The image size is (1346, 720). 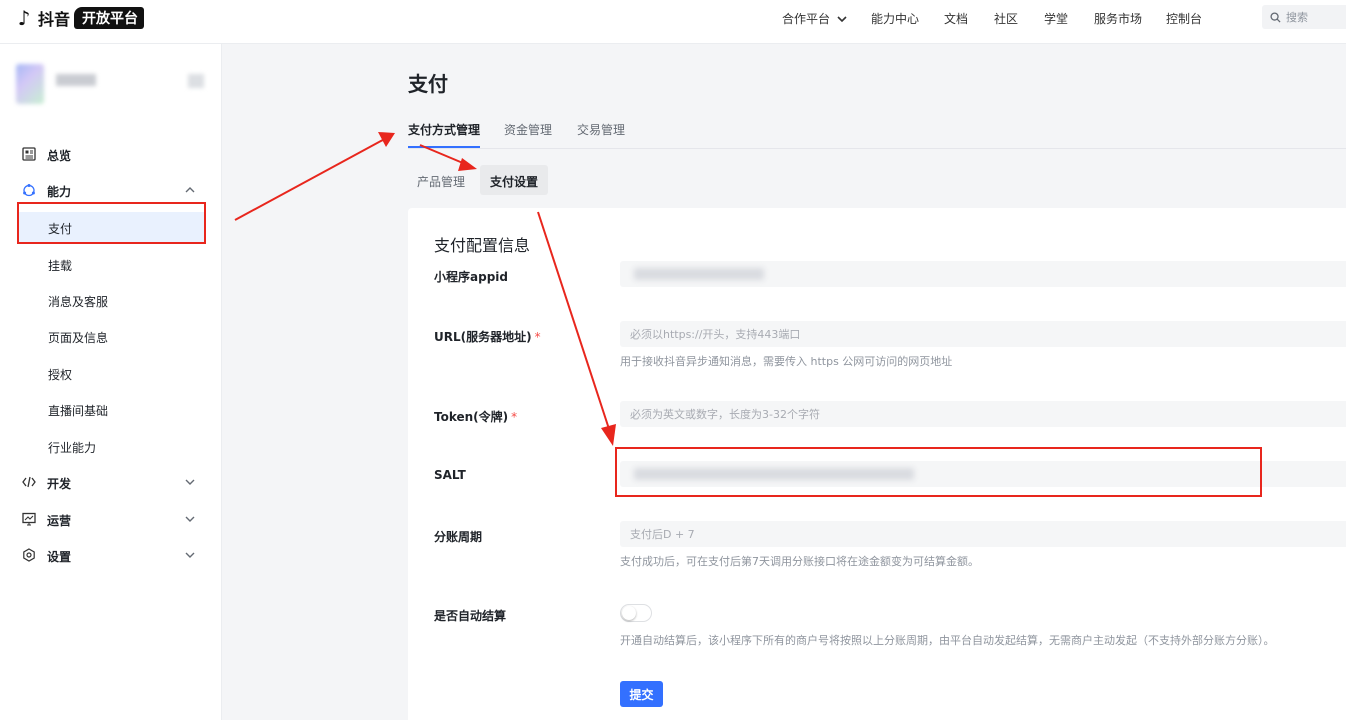 I want to click on nav-console: 控制台, so click(x=1184, y=18).